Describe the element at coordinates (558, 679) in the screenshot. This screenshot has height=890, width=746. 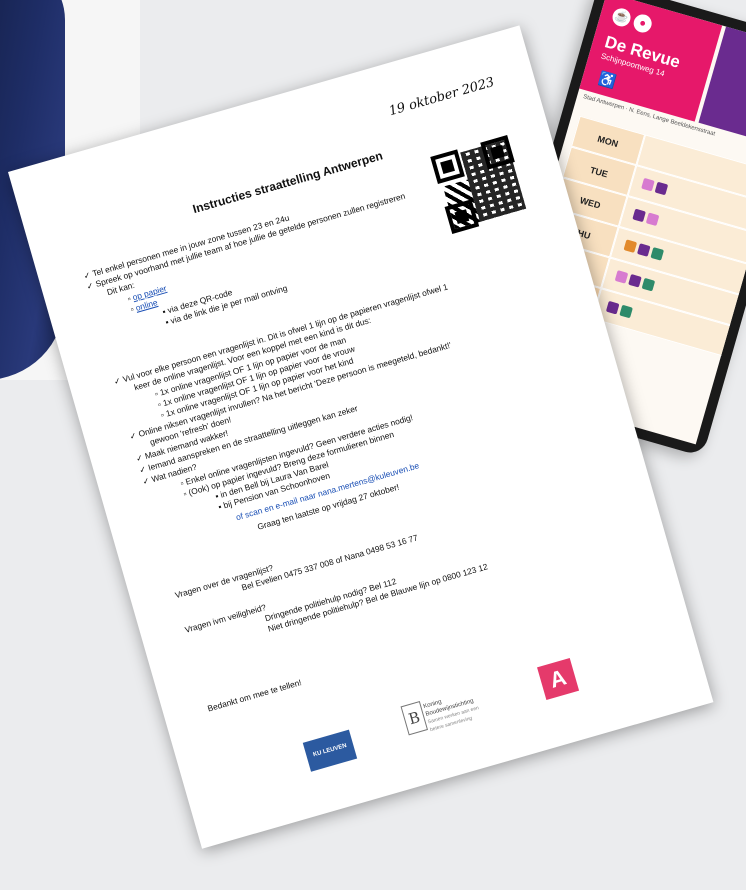
I see `antwerpen-logo: A` at that location.